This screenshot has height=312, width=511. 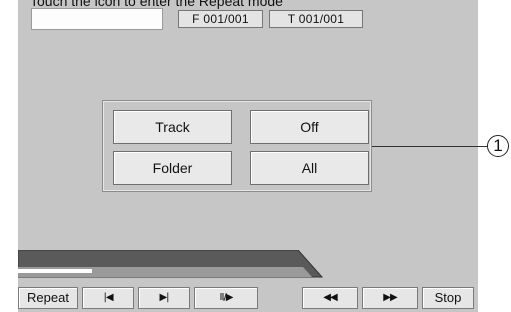 I want to click on repeat-folder-button: Folder, so click(x=172, y=168).